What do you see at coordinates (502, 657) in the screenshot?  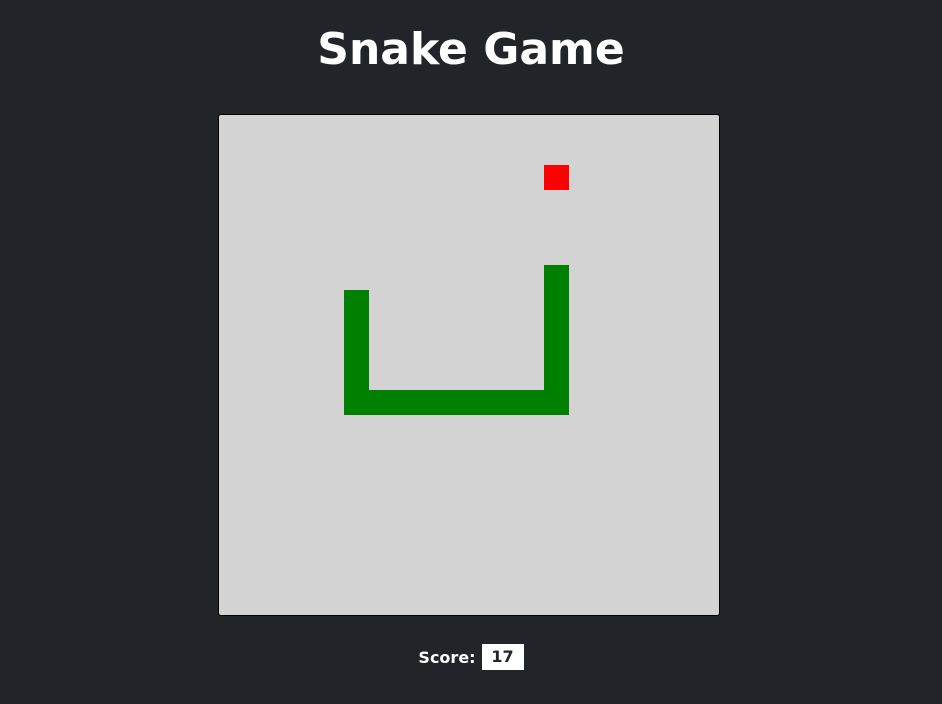 I see `score-value: 17` at bounding box center [502, 657].